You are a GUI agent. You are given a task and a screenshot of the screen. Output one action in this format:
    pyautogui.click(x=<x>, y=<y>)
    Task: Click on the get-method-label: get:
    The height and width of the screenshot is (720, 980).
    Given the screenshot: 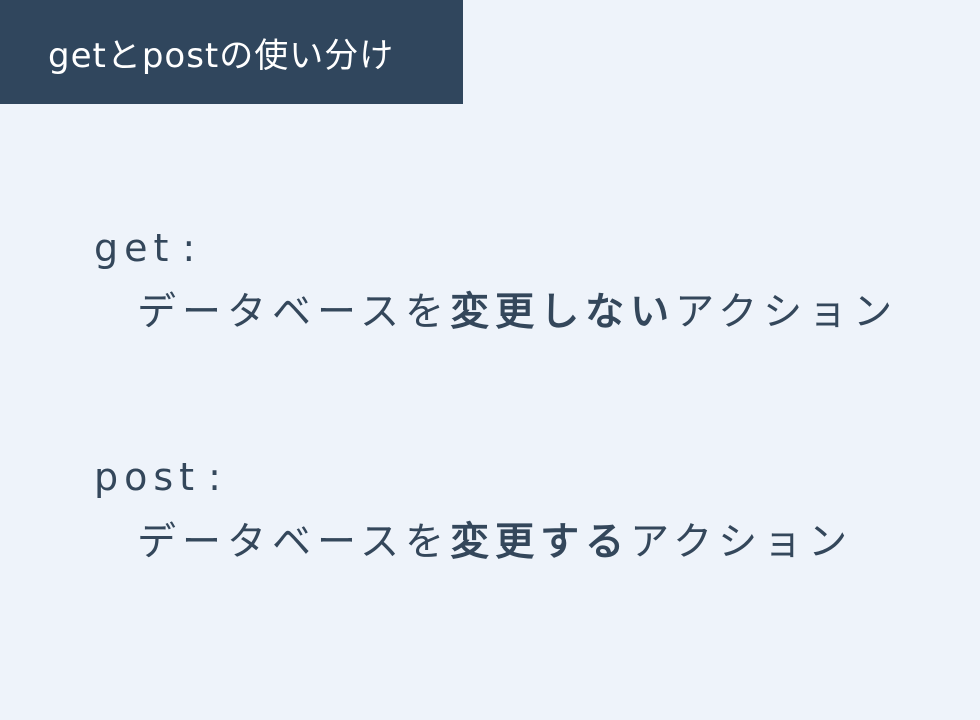 What is the action you would take?
    pyautogui.click(x=147, y=248)
    